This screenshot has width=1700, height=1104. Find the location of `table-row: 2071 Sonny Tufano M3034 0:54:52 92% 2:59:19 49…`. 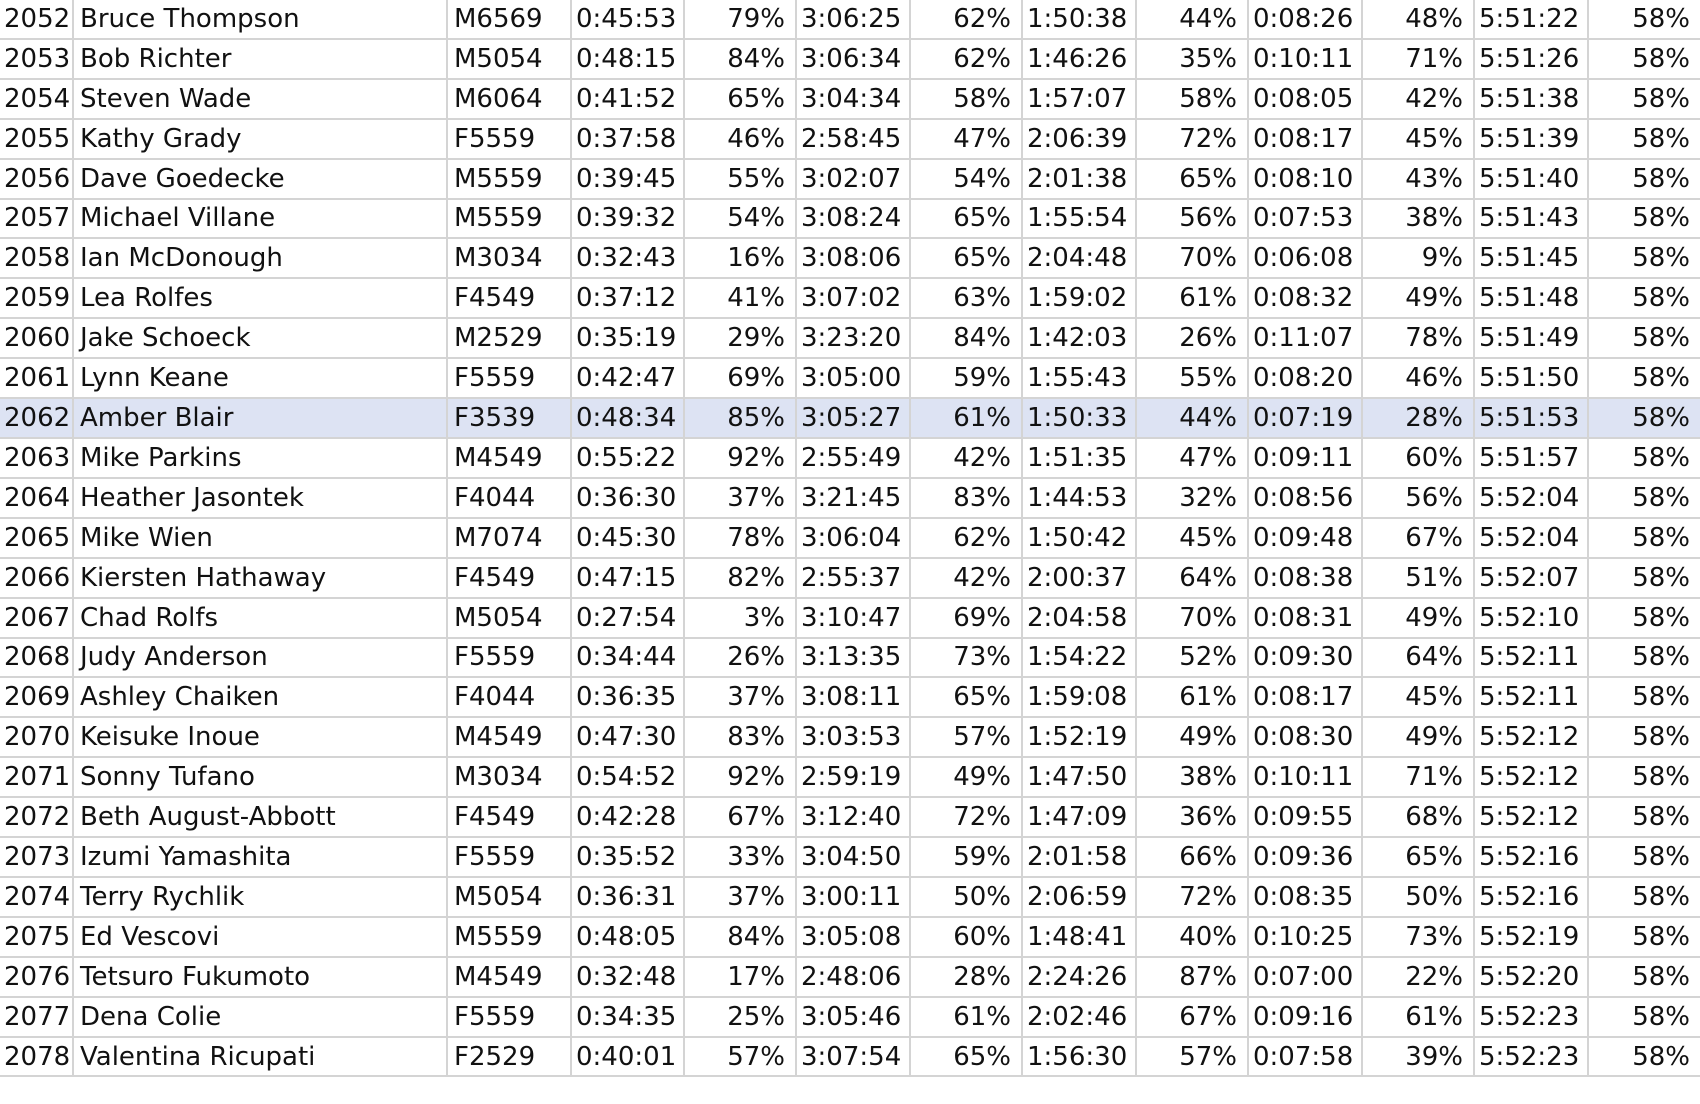

table-row: 2071 Sonny Tufano M3034 0:54:52 92% 2:59:19 49… is located at coordinates (850, 777).